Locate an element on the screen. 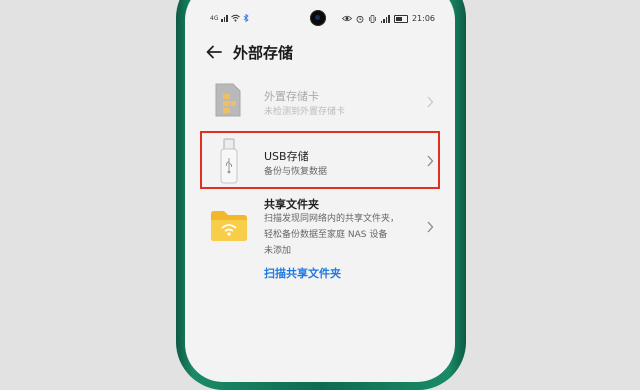 Image resolution: width=640 pixels, height=390 pixels. signal-icon is located at coordinates (224, 18).